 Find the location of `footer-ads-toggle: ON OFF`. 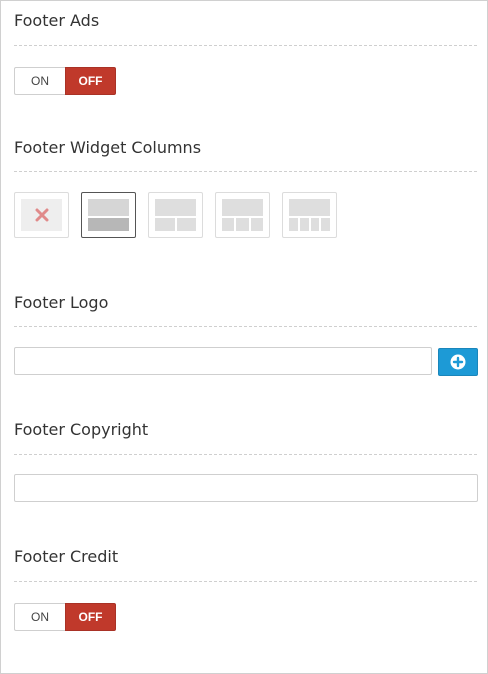

footer-ads-toggle: ON OFF is located at coordinates (65, 81).